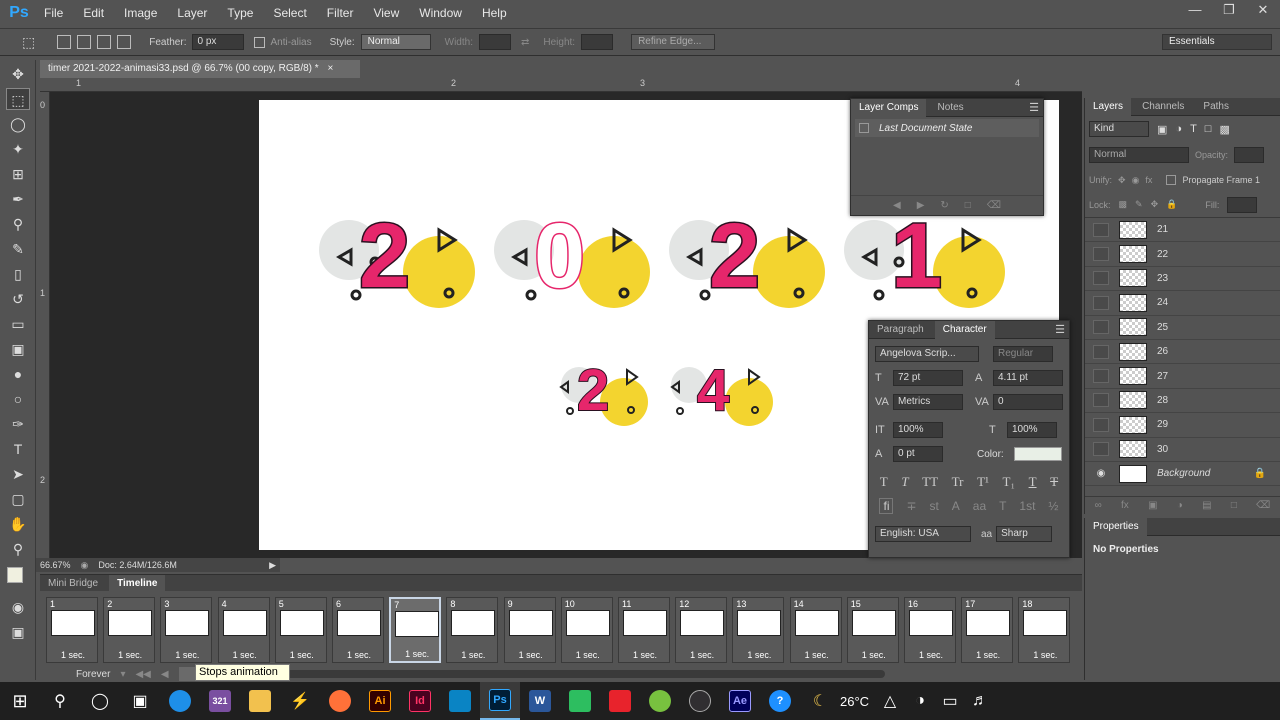 The image size is (1280, 720). What do you see at coordinates (660, 701) in the screenshot?
I see `utorrent-icon` at bounding box center [660, 701].